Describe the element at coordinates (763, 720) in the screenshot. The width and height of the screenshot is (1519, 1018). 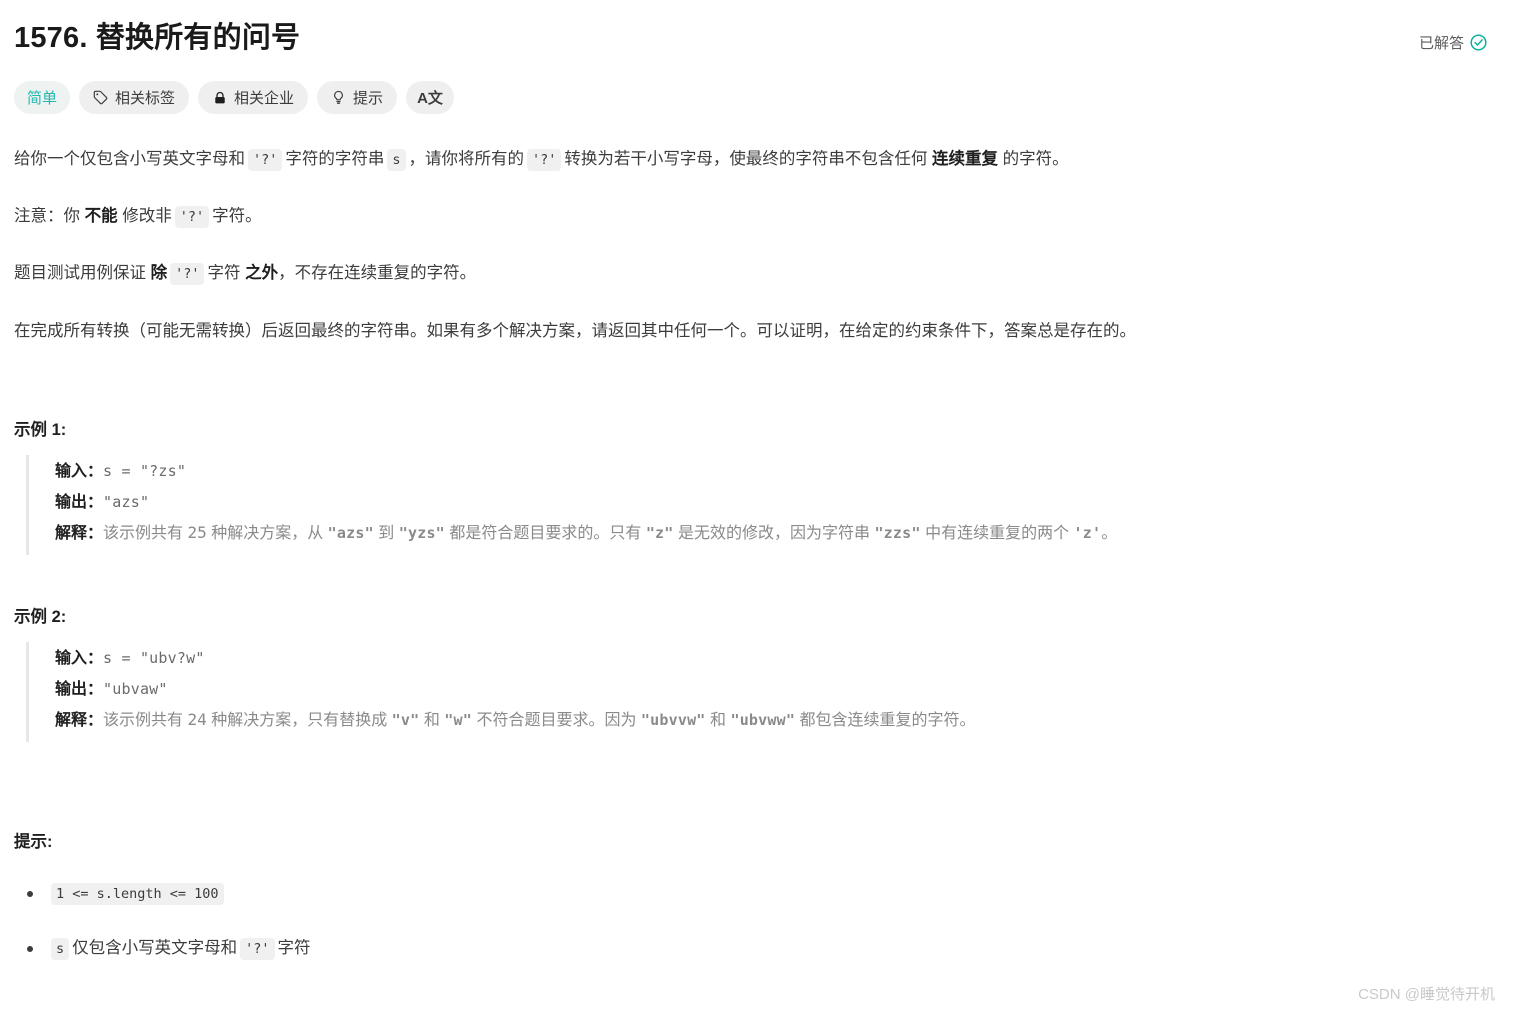
I see `example-2-explain-code-4: "ubvww"` at that location.